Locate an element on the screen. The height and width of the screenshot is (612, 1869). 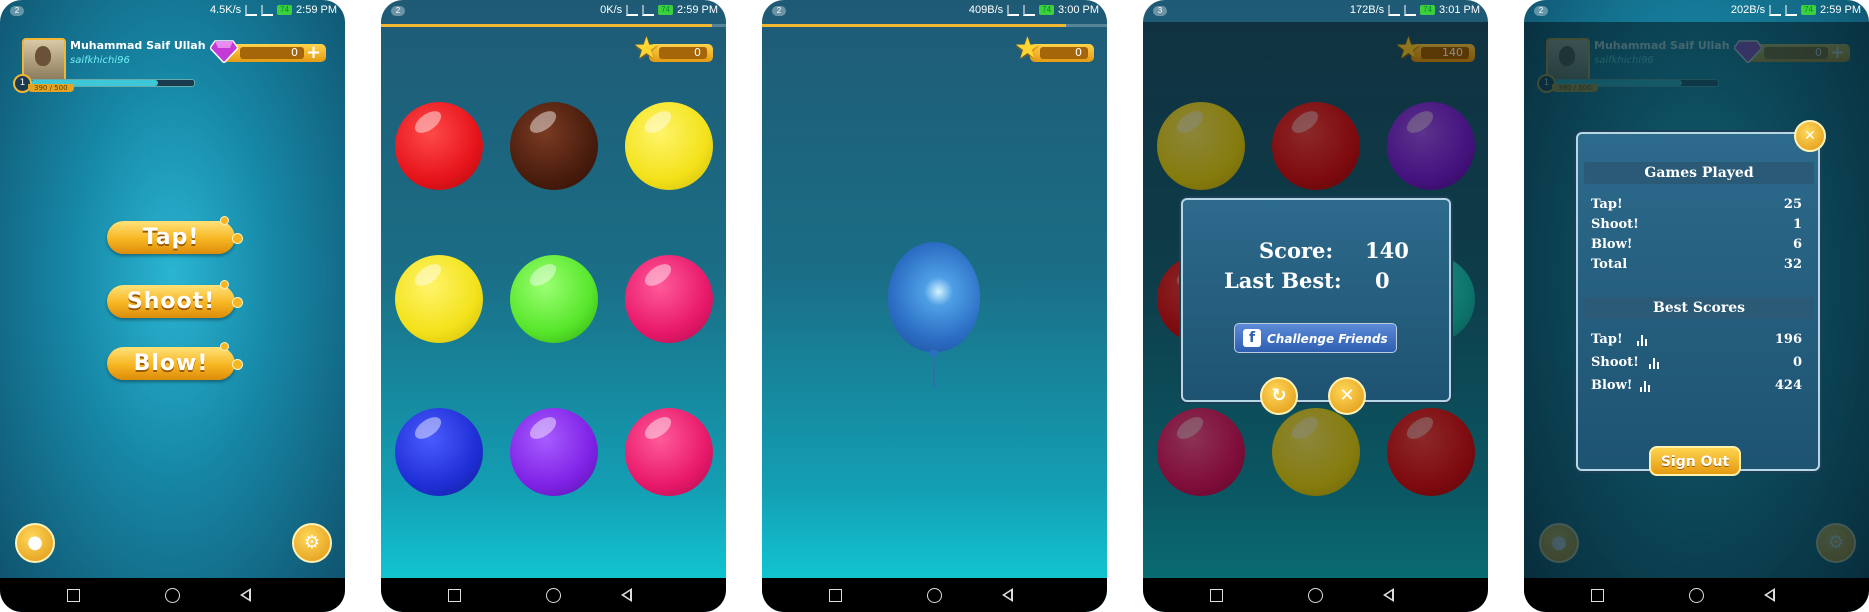
games-played-tap-value: 25 is located at coordinates (1792, 204).